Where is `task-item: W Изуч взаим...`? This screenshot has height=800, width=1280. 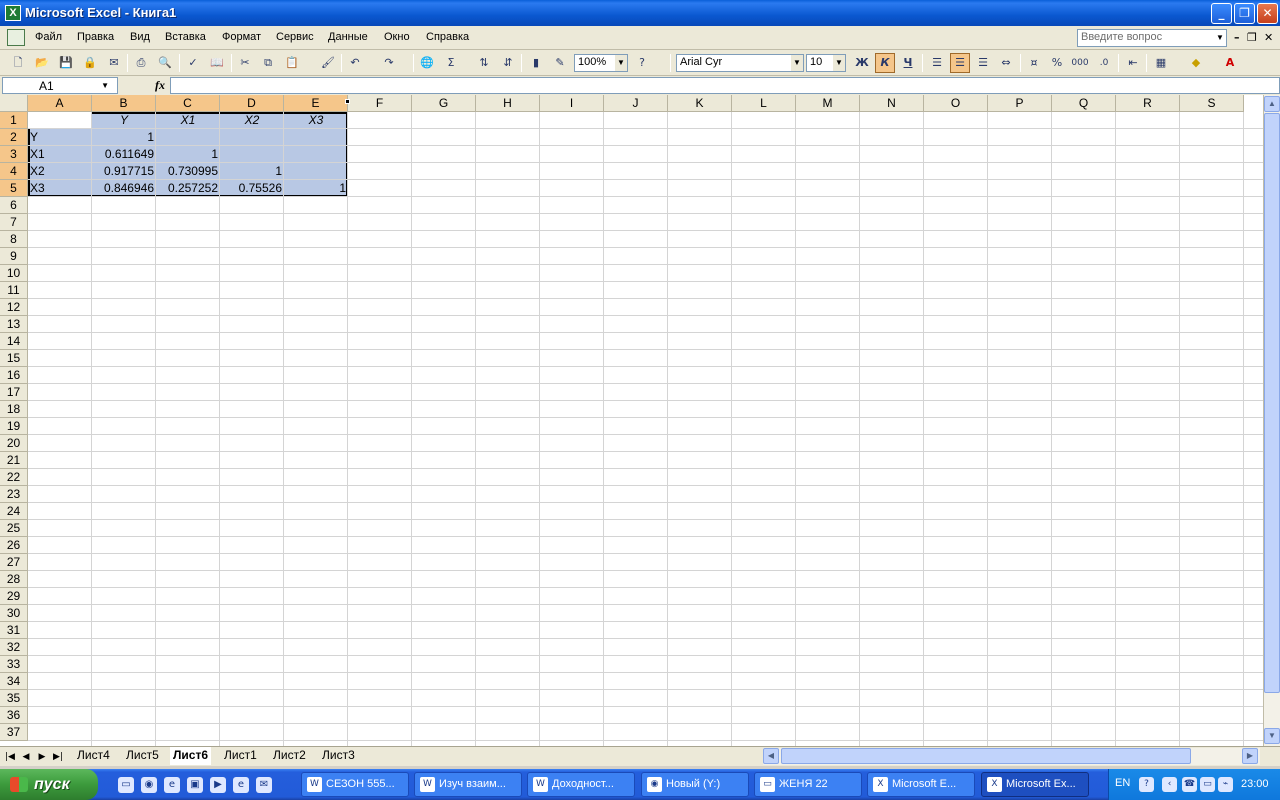 task-item: W Изуч взаим... is located at coordinates (468, 784).